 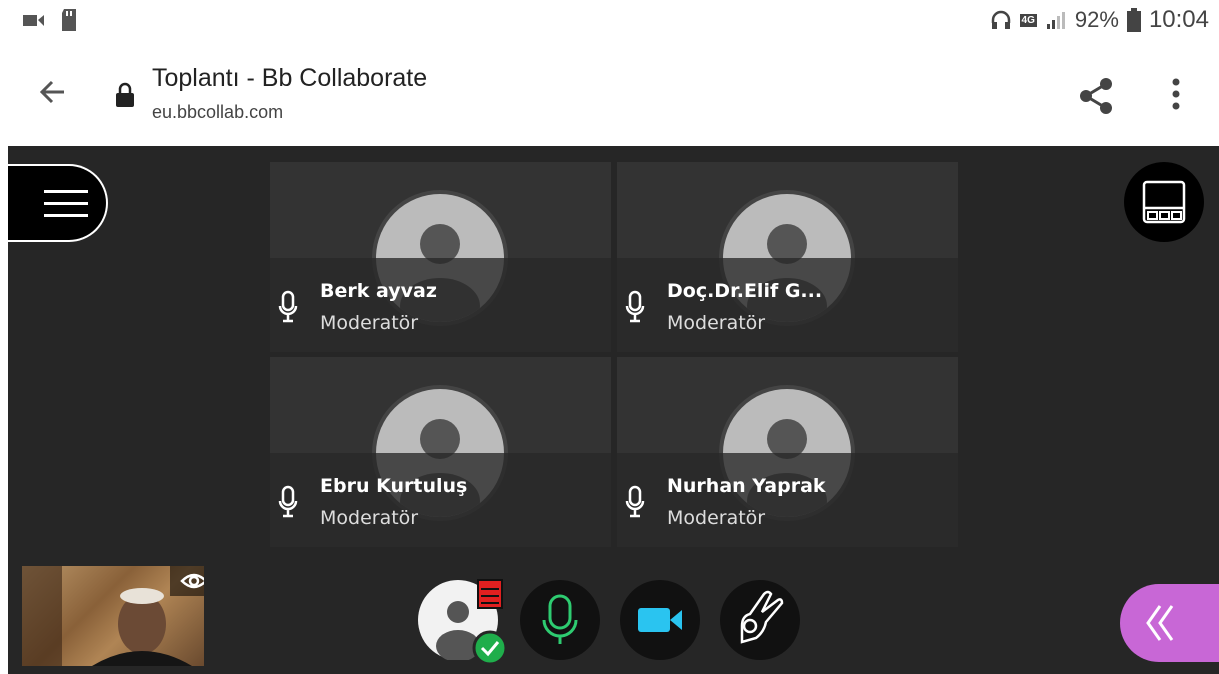 I want to click on lock-icon, so click(x=125, y=94).